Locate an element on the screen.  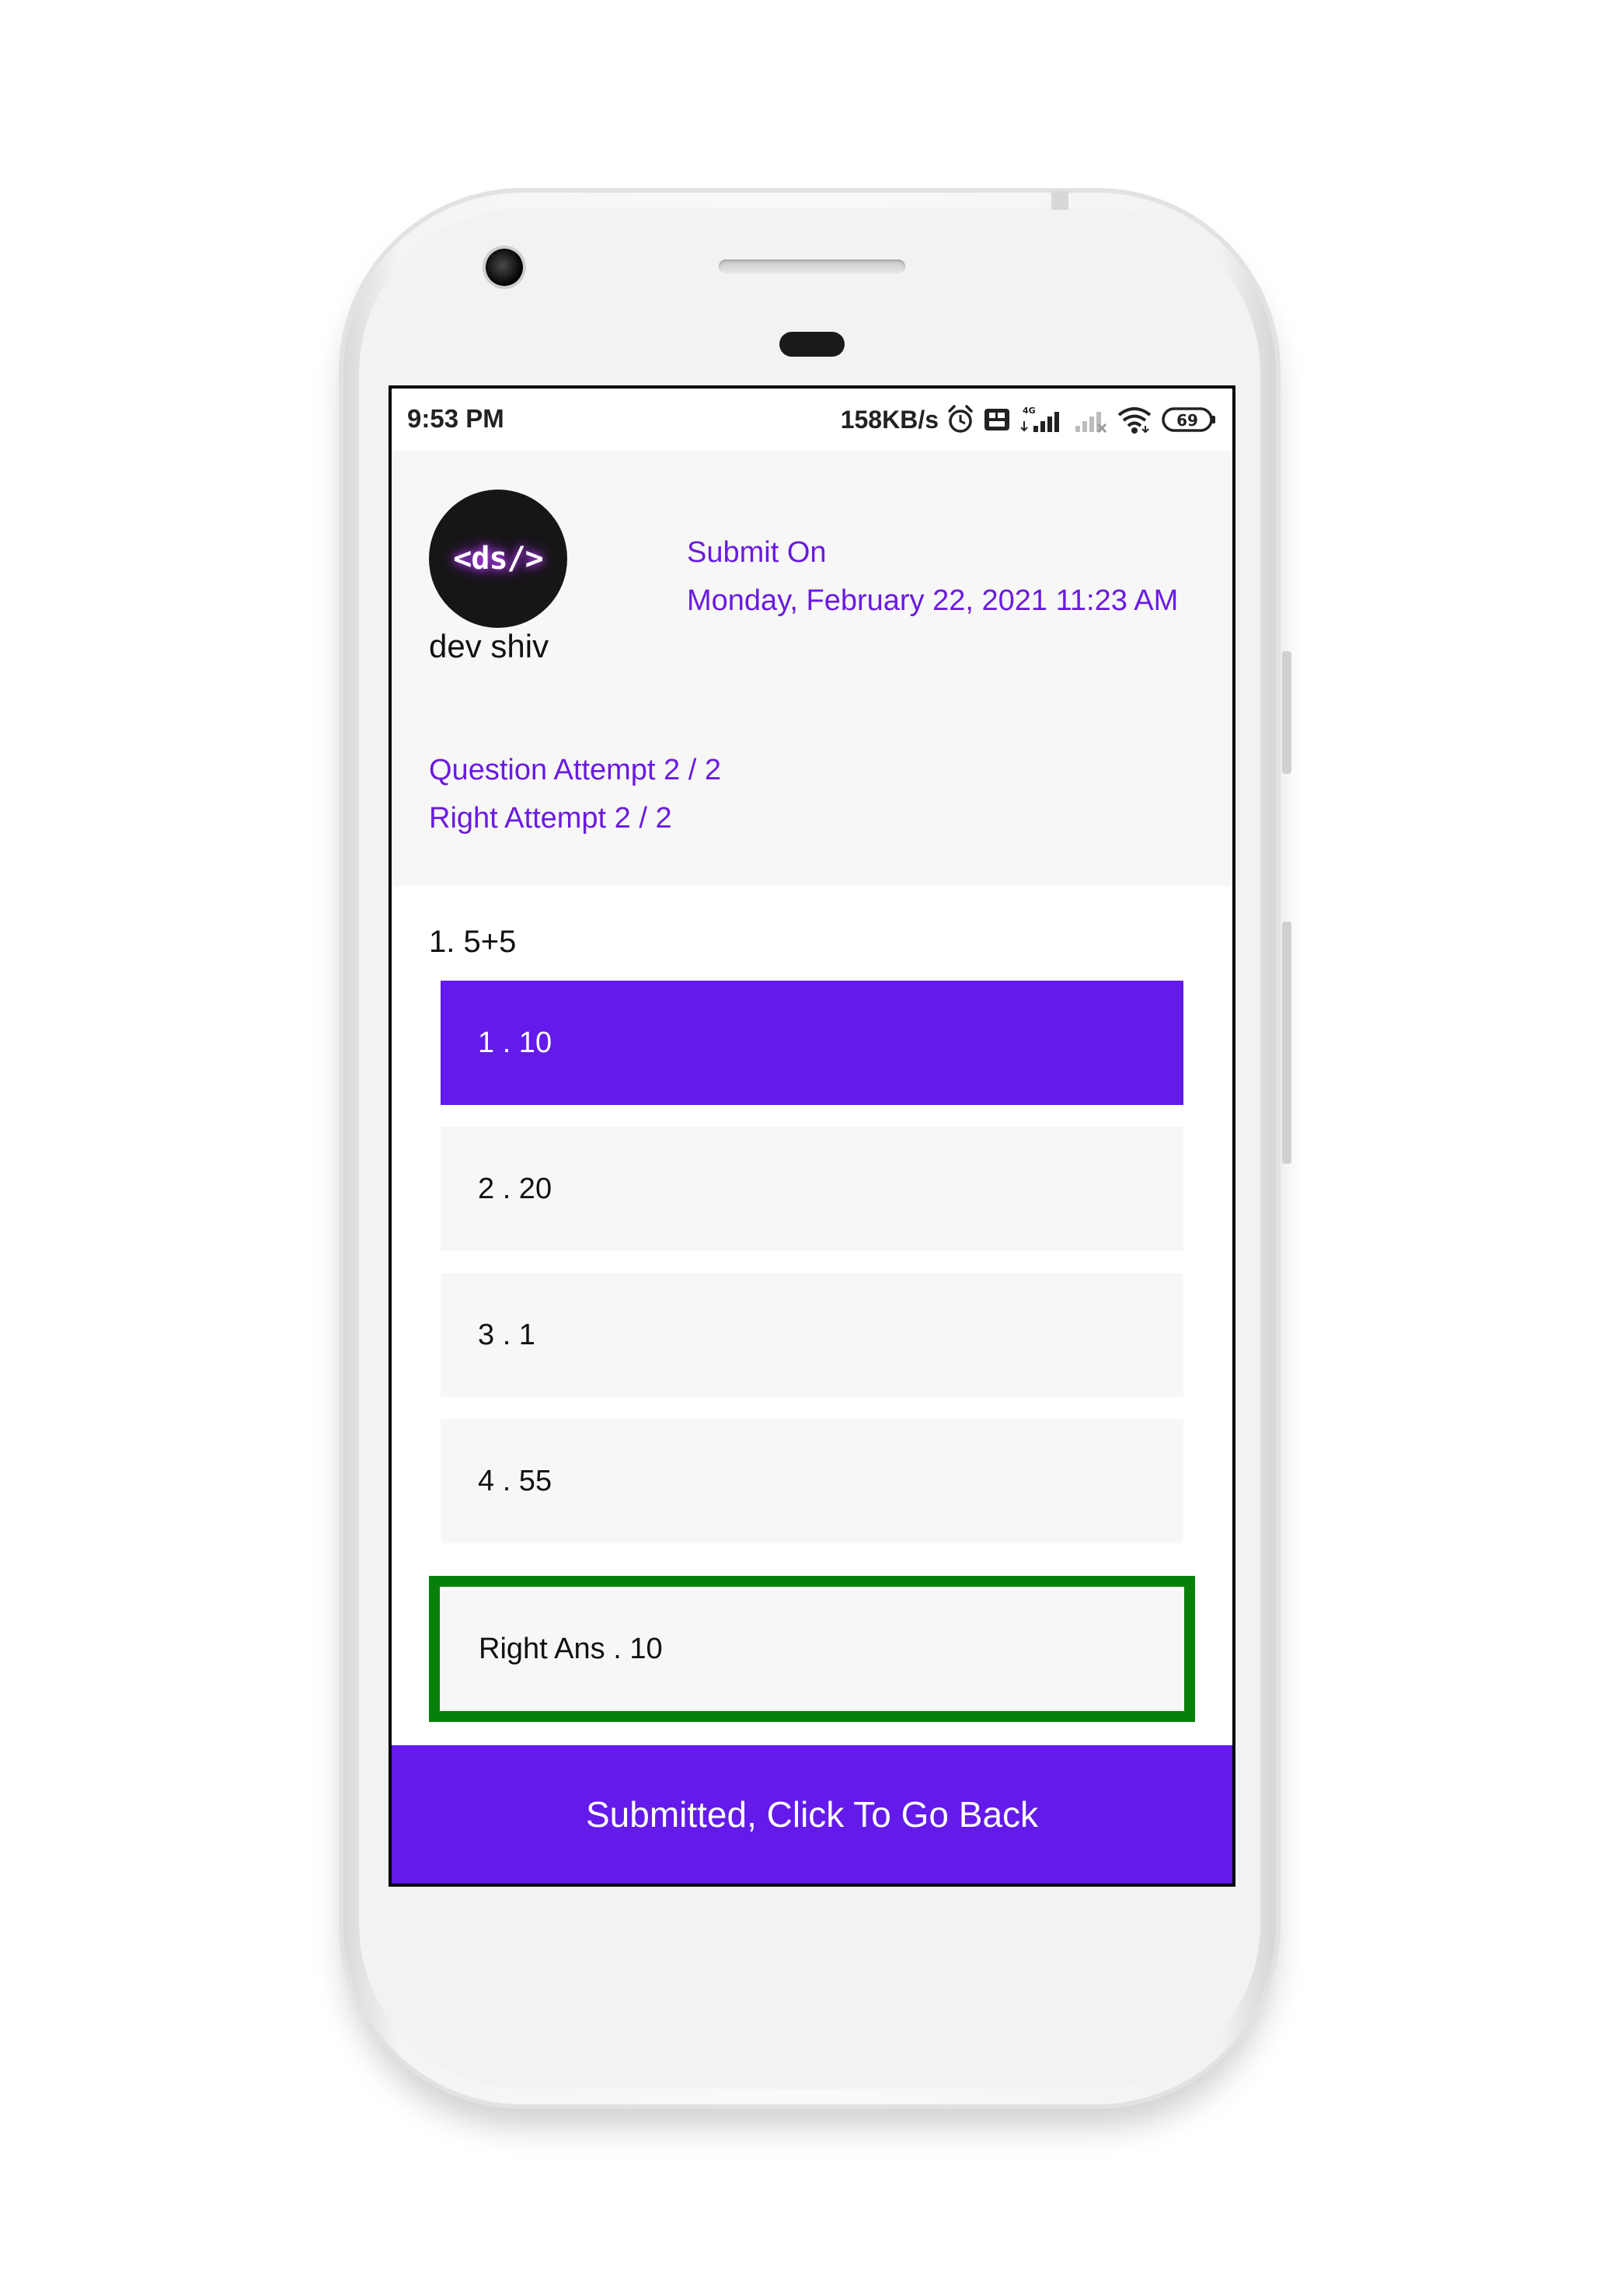
question-attempt-stat: Question Attempt 2 / 2 is located at coordinates (575, 770).